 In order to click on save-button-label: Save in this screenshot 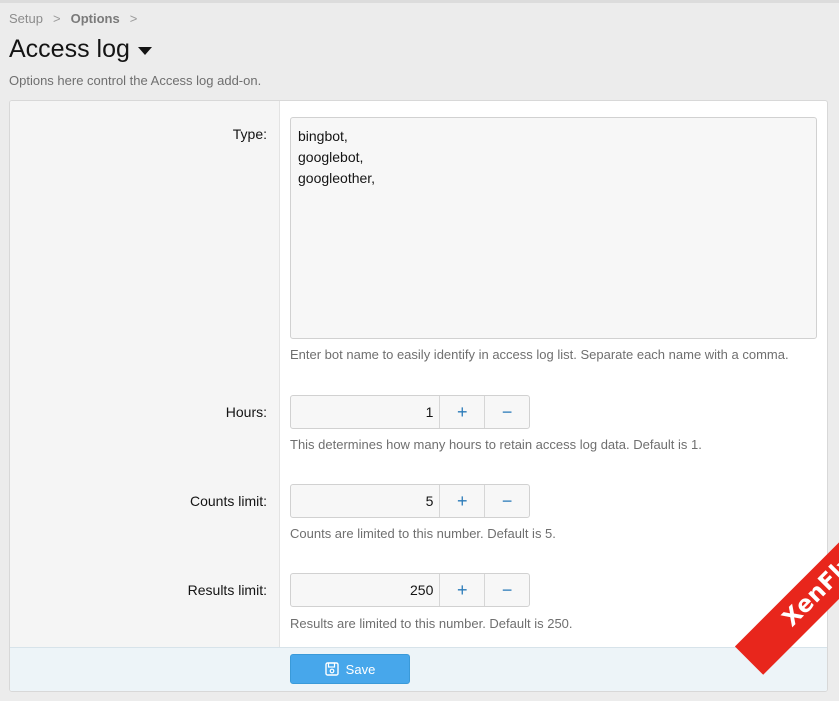, I will do `click(360, 669)`.